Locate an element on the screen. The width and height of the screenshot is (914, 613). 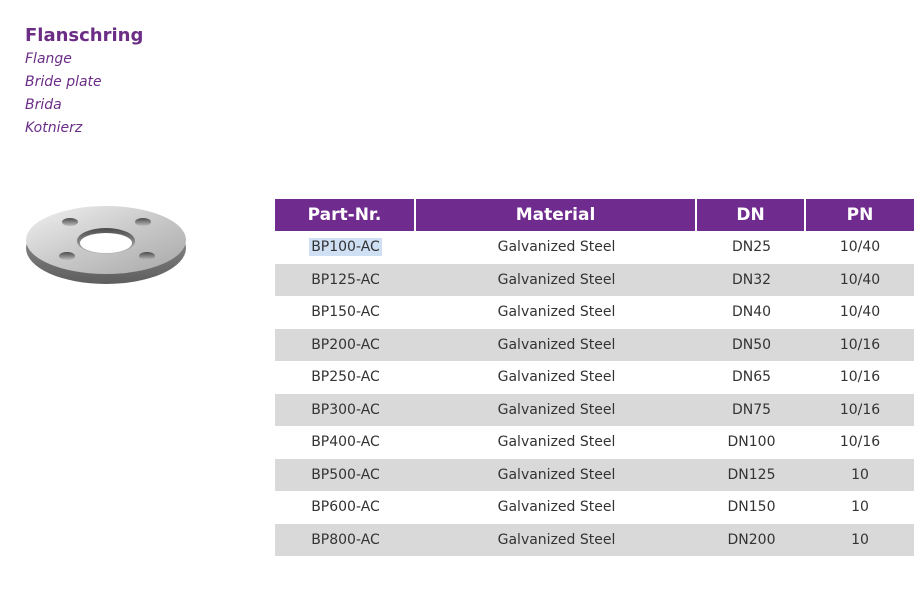
table-row: BP250-AC Galvanized Steel DN65 10/16 is located at coordinates (594, 377).